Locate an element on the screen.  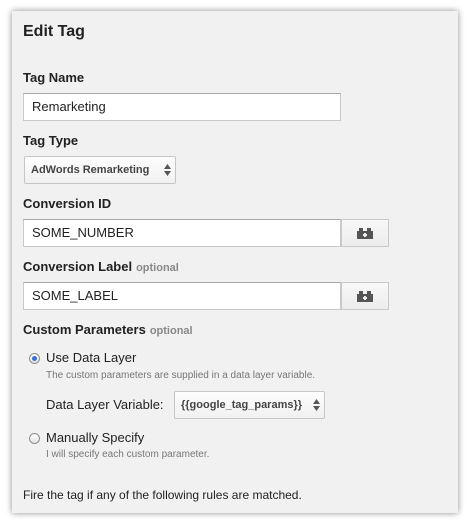
tag-name-input: Remarketing is located at coordinates (182, 107).